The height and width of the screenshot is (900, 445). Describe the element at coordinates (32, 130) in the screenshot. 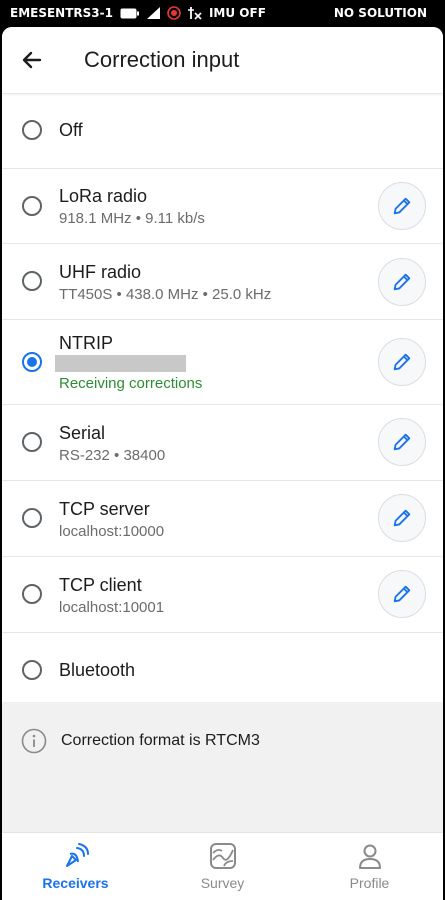

I see `radio-off` at that location.